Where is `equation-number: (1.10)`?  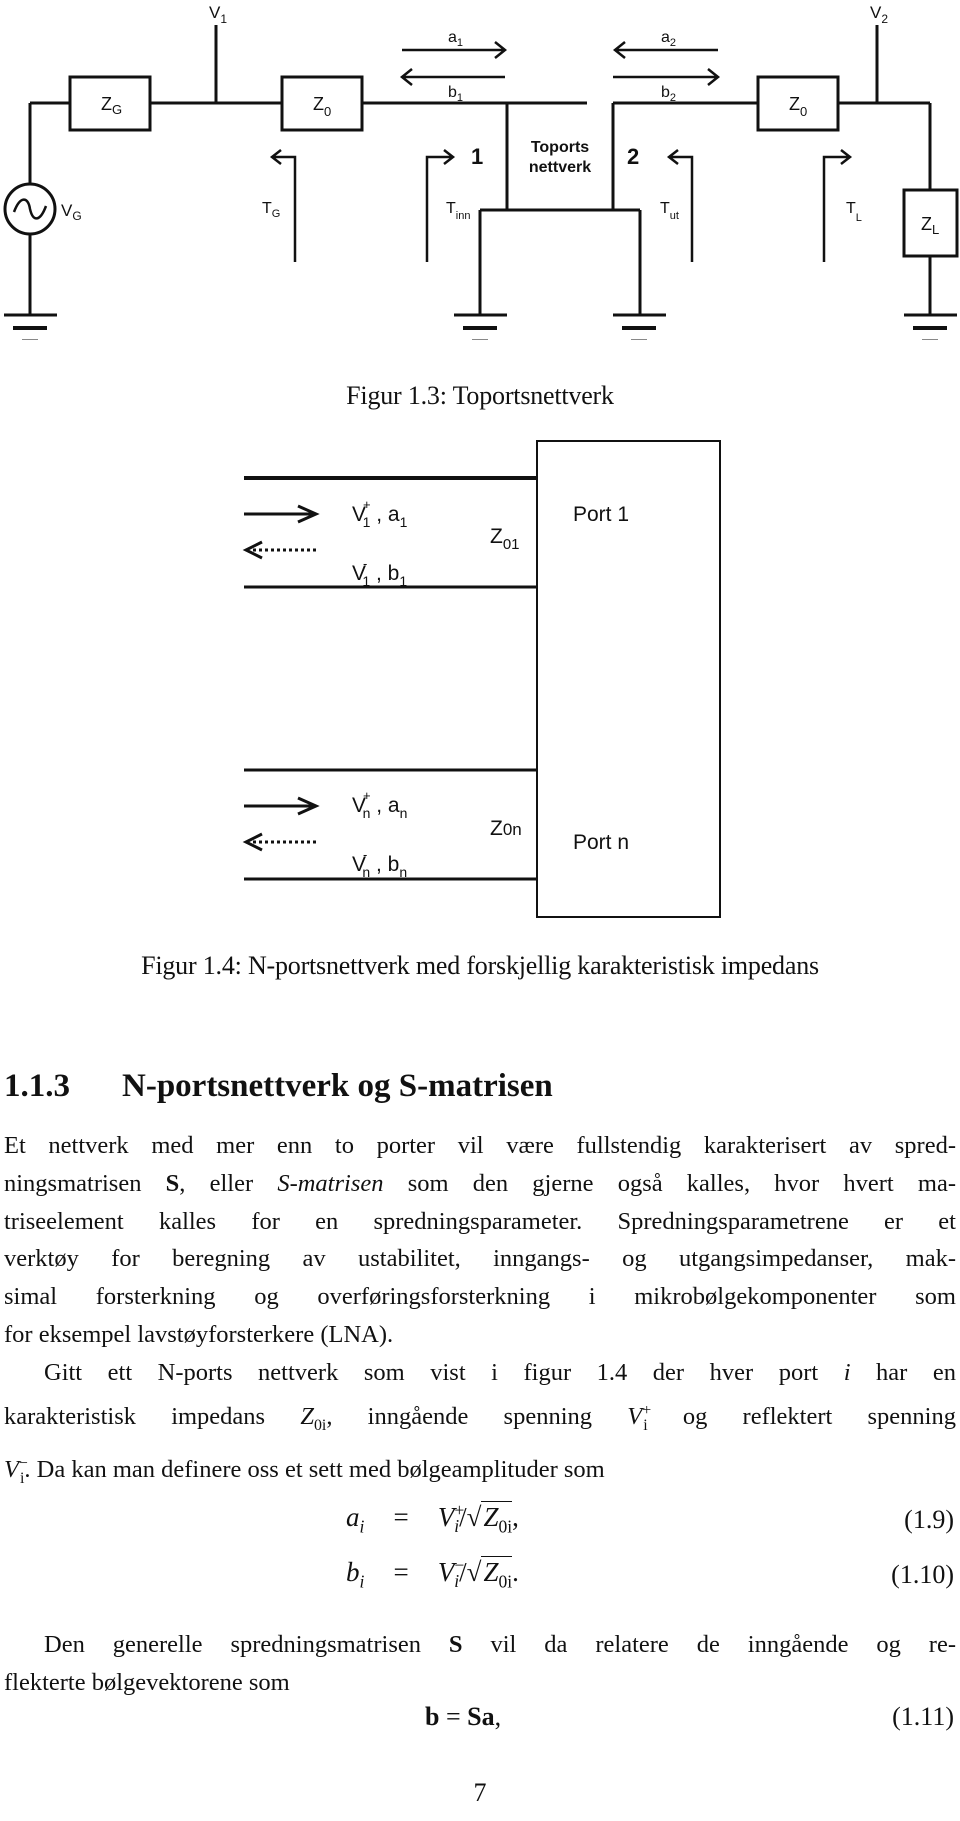 equation-number: (1.10) is located at coordinates (922, 1574).